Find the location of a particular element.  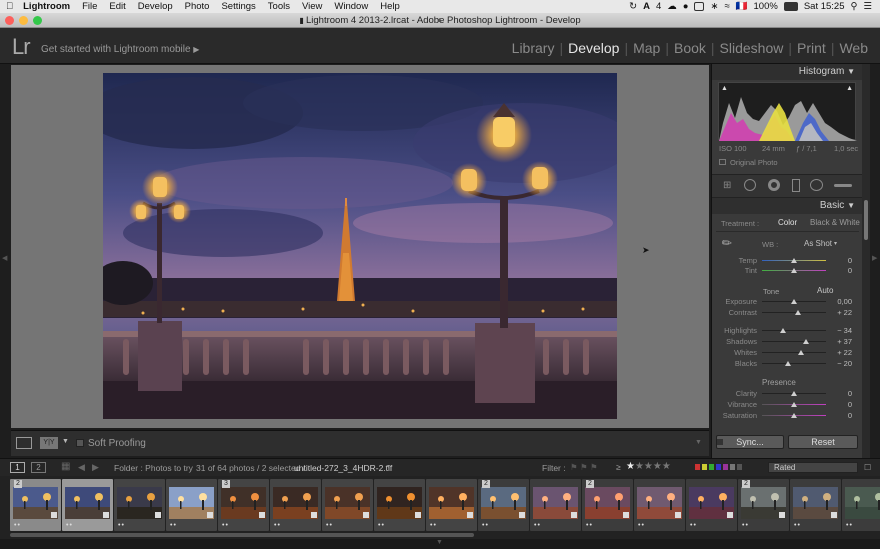

slider-value-blacks: − 20 is located at coordinates (841, 363).